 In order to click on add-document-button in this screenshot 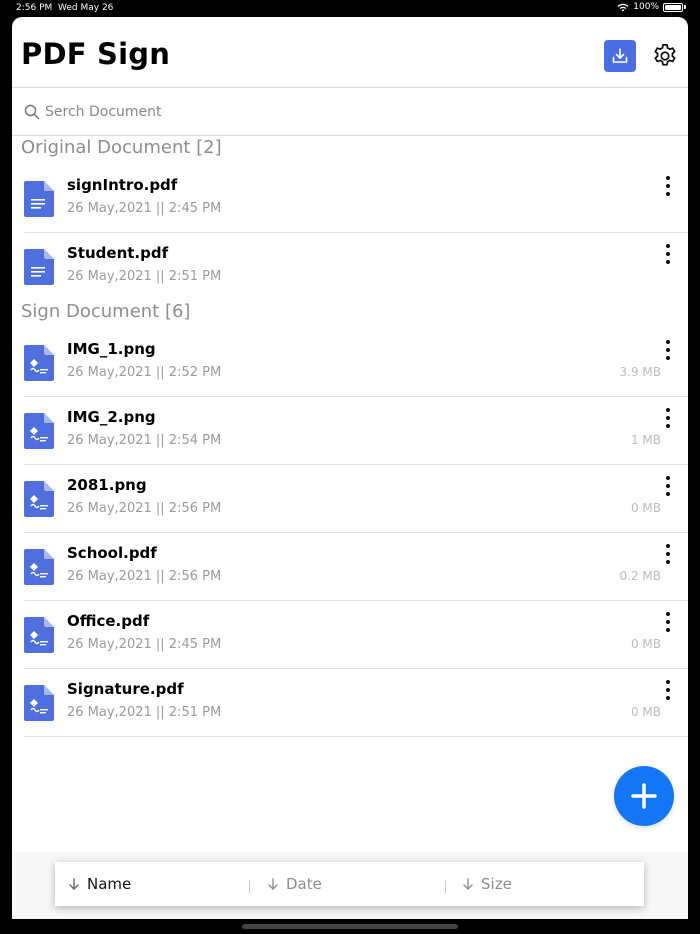, I will do `click(644, 796)`.